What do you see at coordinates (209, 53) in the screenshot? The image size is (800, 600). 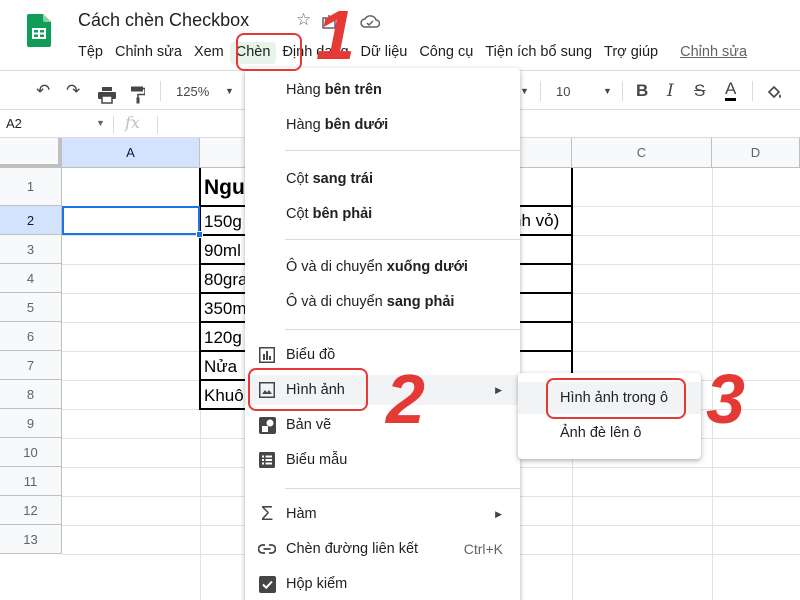 I see `menu-view: Xem` at bounding box center [209, 53].